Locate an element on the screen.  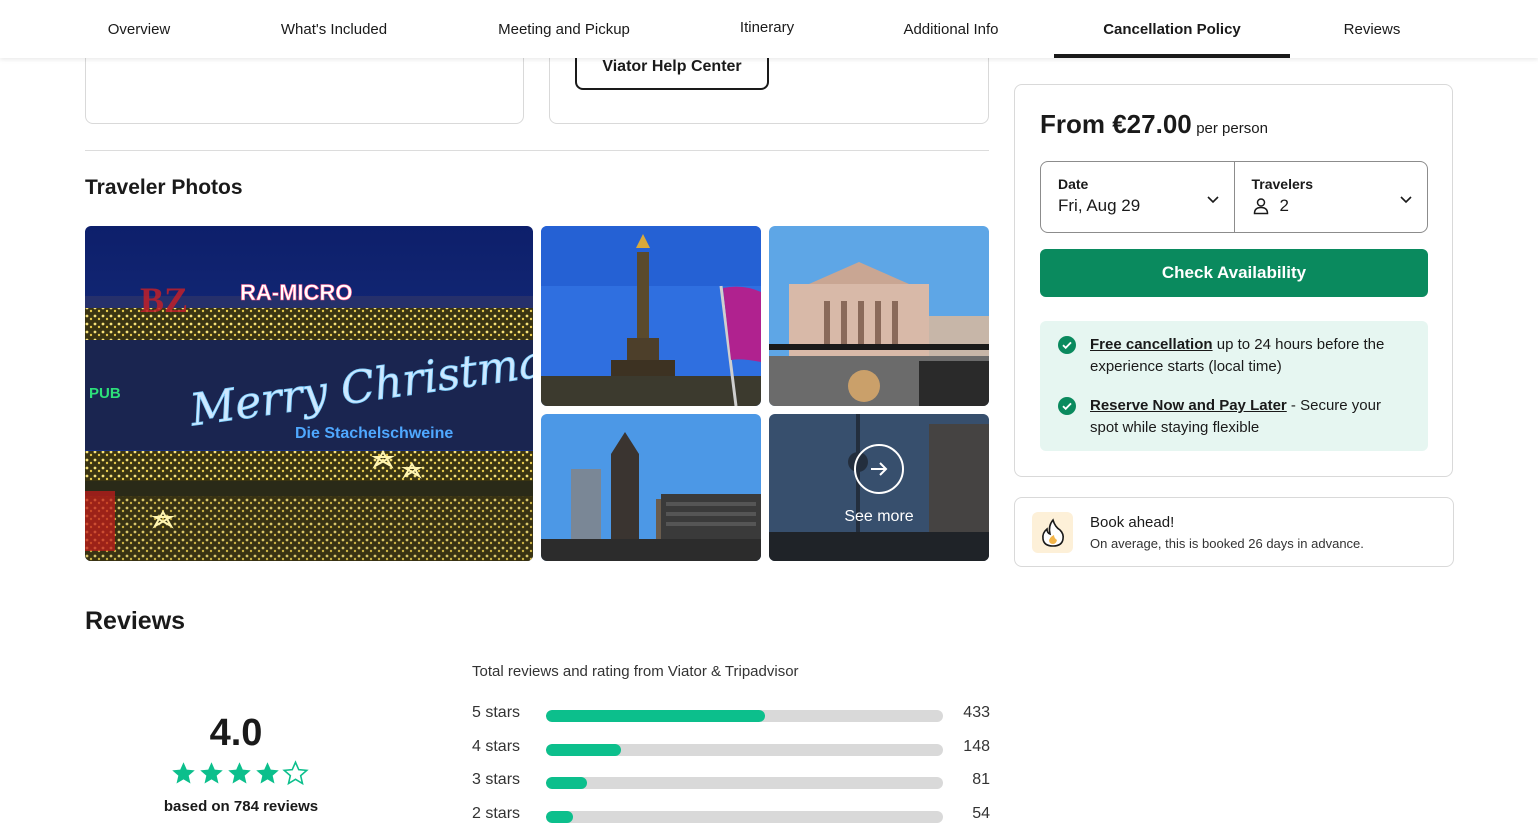
photo-historic-building-image is located at coordinates (879, 316).